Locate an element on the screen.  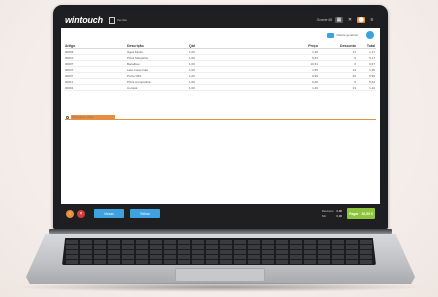
table-cell: 00010 is located at coordinates (69, 58).